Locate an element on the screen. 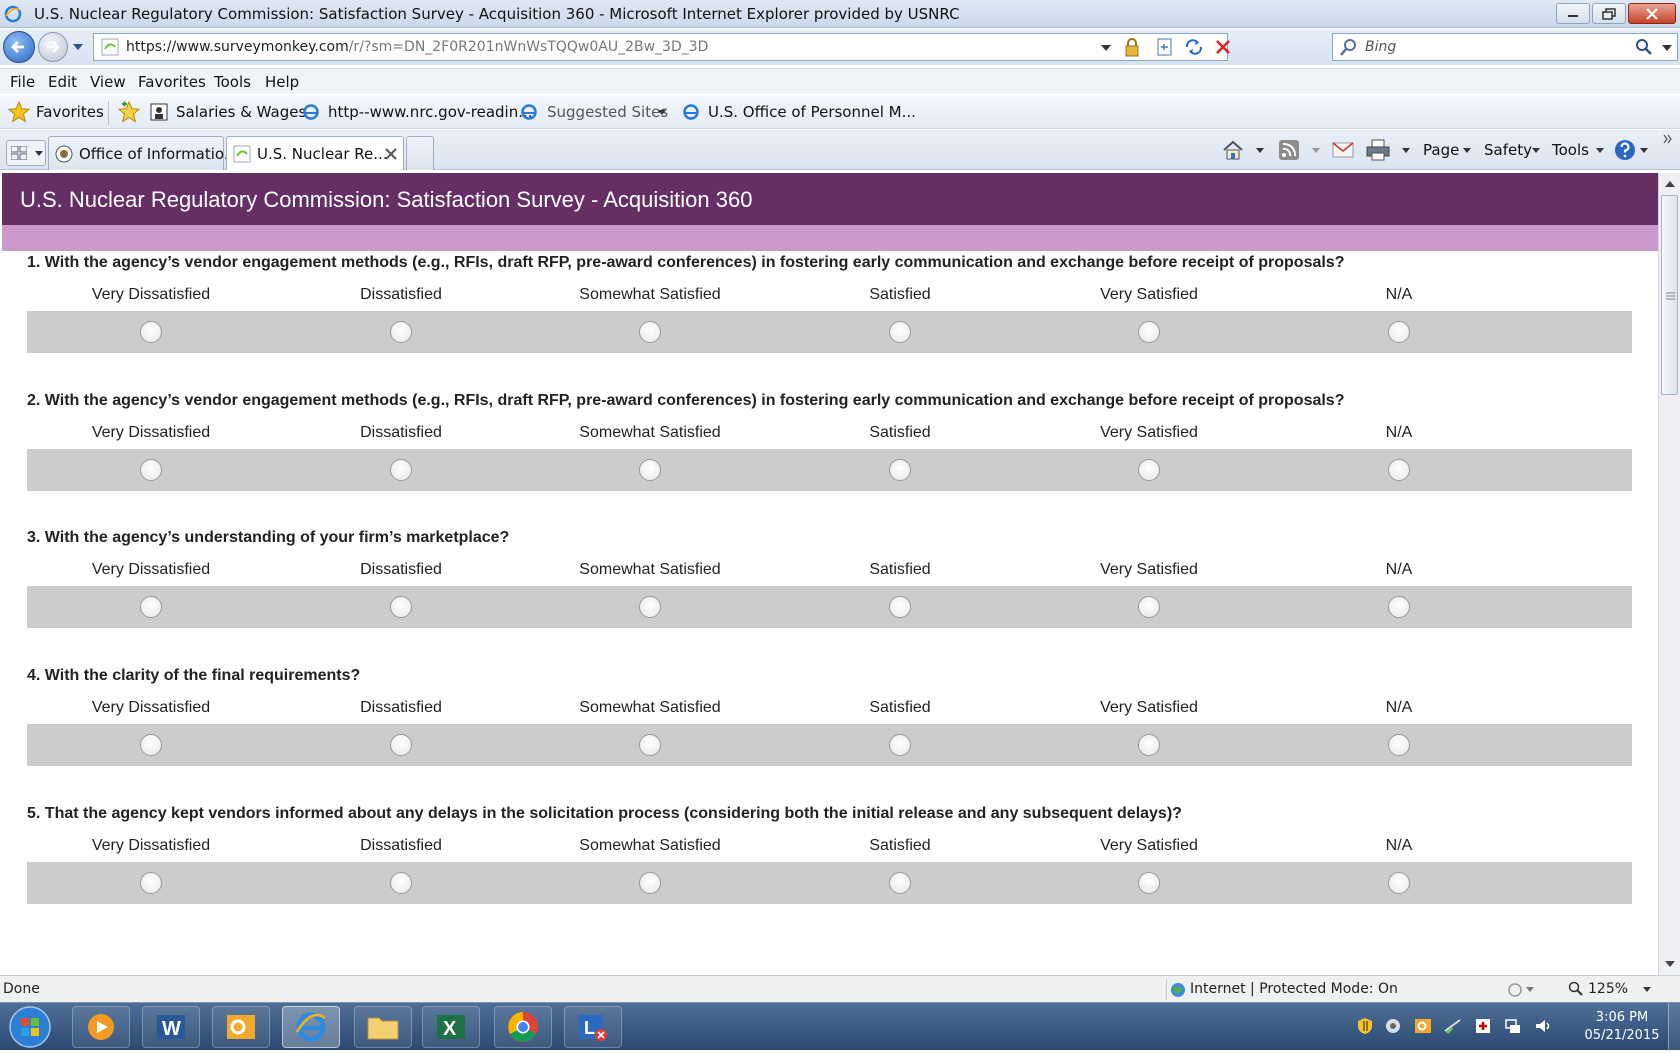  zoom-icon is located at coordinates (1576, 989).